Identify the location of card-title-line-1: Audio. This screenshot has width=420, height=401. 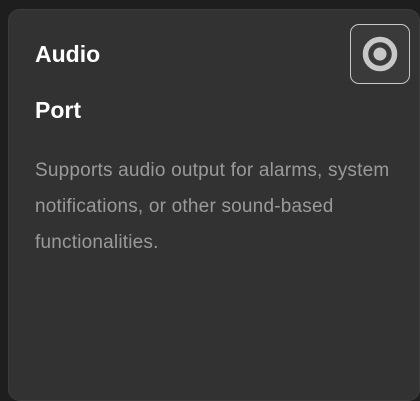
(68, 54).